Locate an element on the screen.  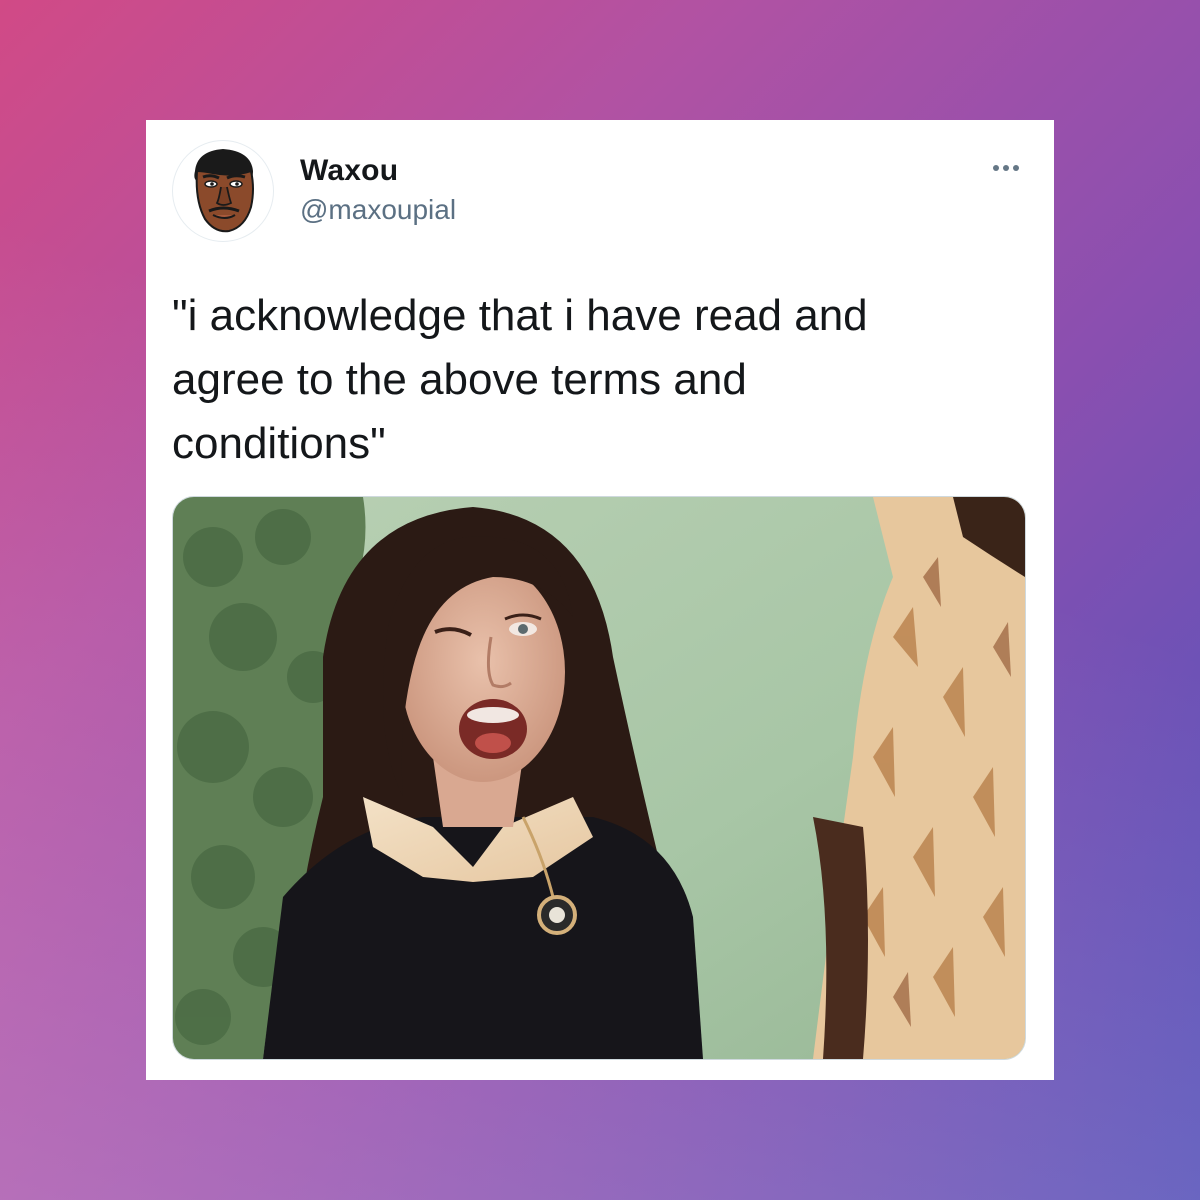
avatar is located at coordinates (223, 191).